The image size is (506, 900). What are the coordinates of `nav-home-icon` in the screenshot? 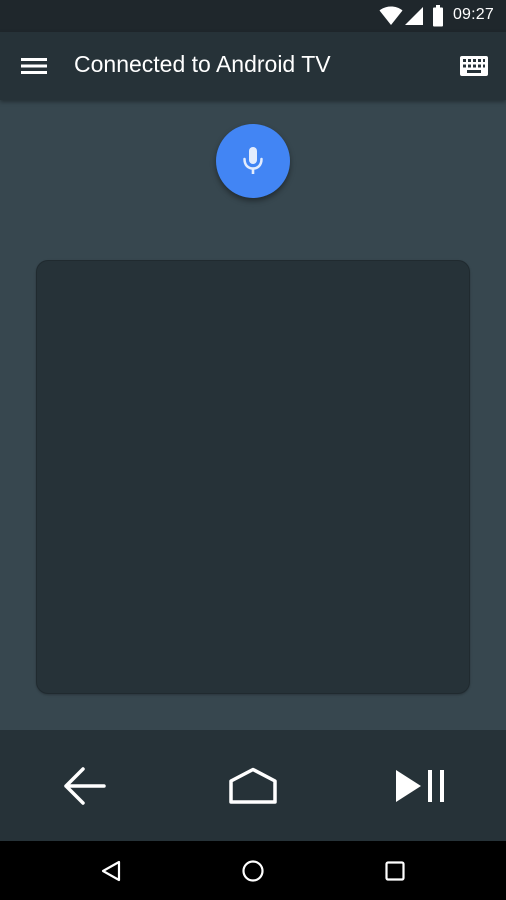 It's located at (253, 871).